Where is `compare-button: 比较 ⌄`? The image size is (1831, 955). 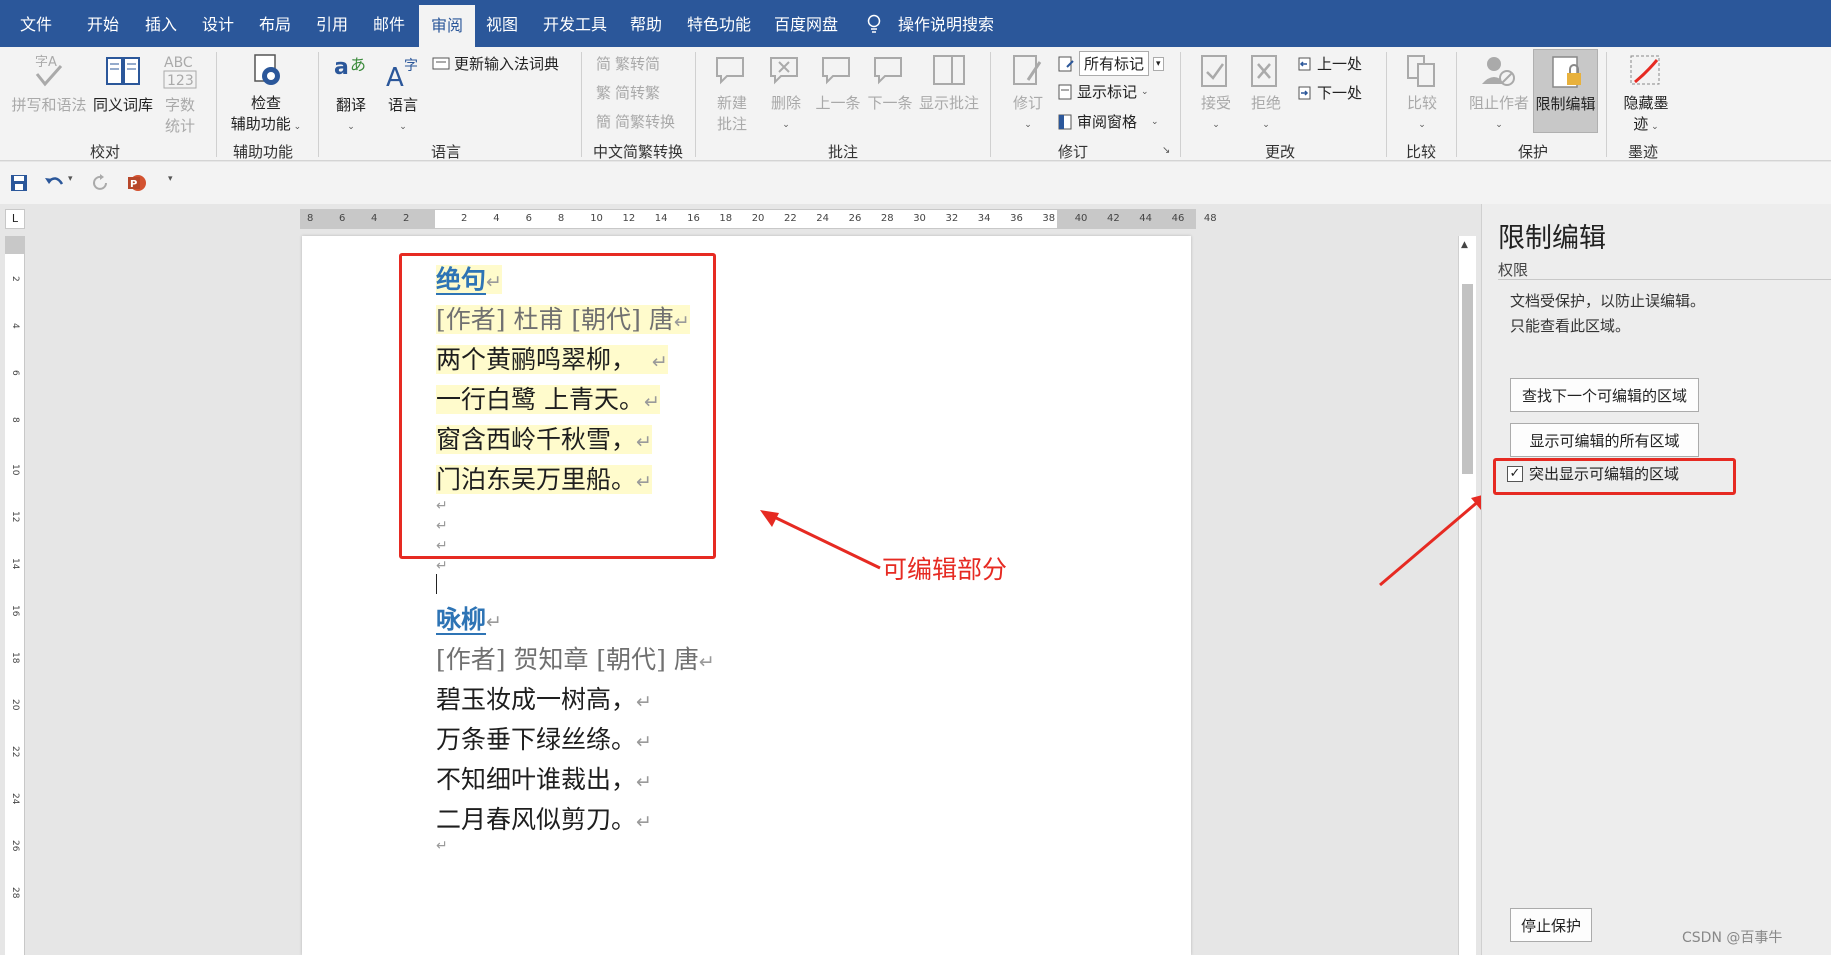
compare-button: 比较 ⌄ is located at coordinates (1422, 91).